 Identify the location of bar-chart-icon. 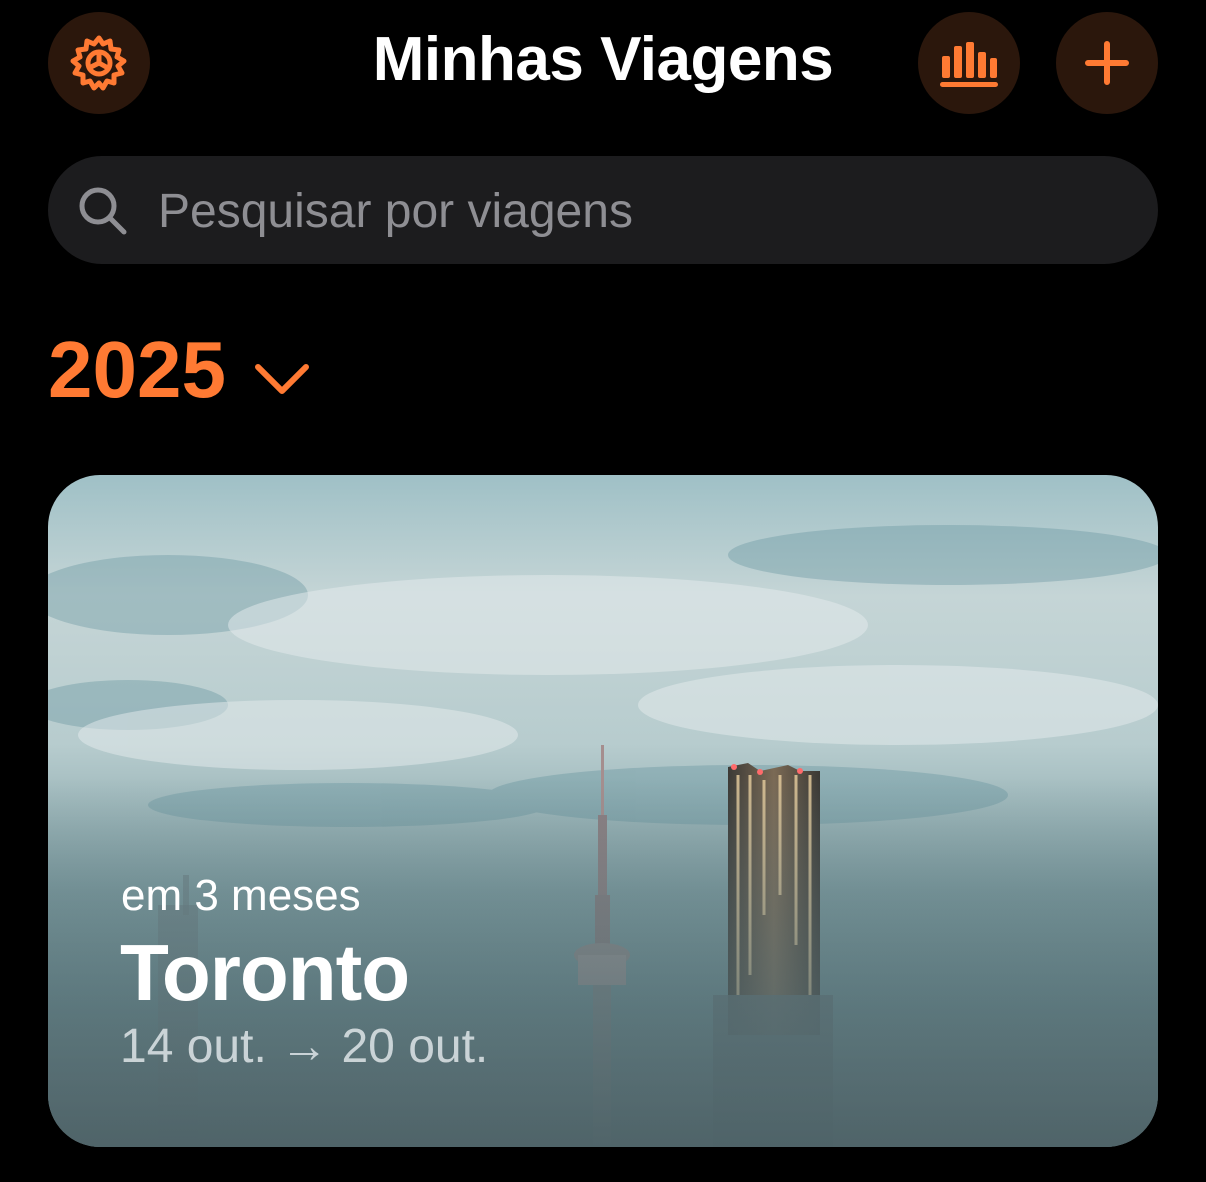
(969, 63).